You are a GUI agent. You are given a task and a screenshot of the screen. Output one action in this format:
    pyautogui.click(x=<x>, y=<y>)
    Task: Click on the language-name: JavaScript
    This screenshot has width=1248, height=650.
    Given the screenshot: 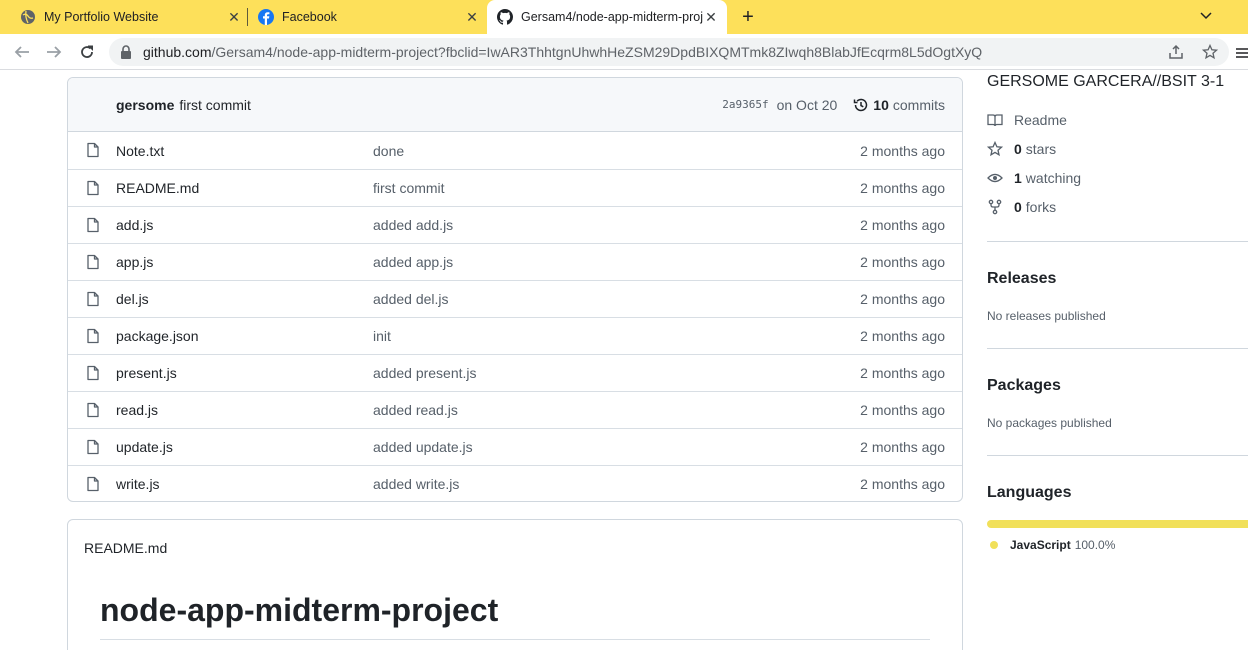 What is the action you would take?
    pyautogui.click(x=1040, y=545)
    